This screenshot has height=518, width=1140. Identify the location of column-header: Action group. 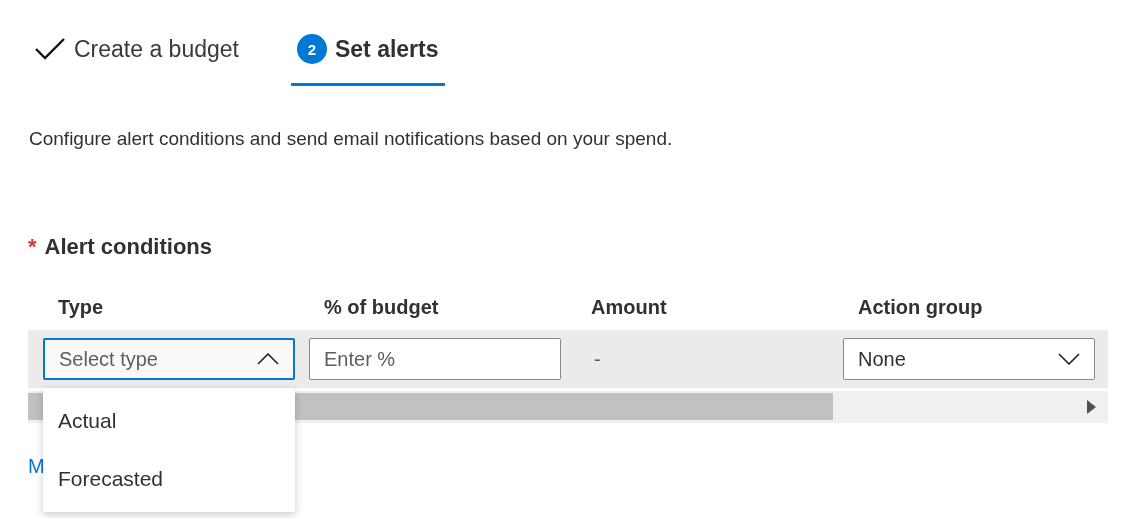
(920, 308).